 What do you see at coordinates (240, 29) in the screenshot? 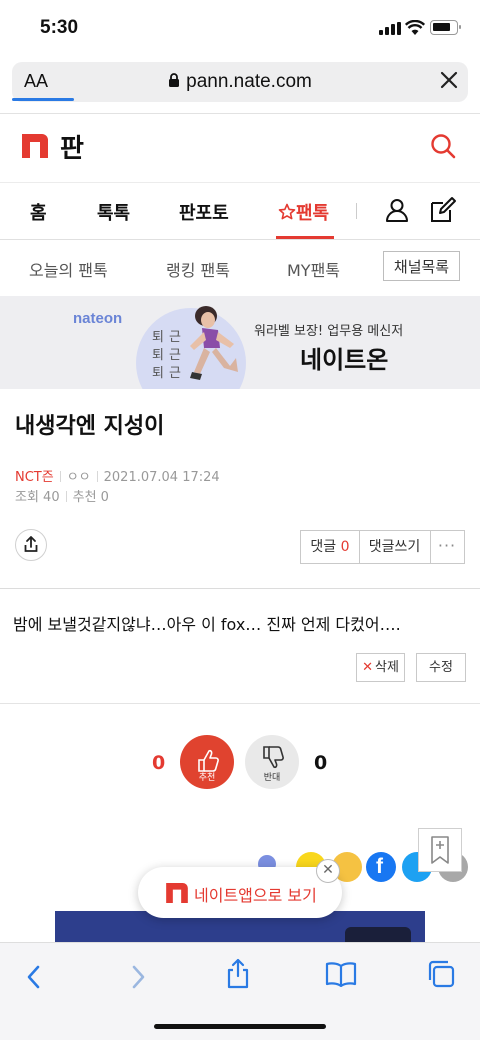
I see `status-bar: 5:30` at bounding box center [240, 29].